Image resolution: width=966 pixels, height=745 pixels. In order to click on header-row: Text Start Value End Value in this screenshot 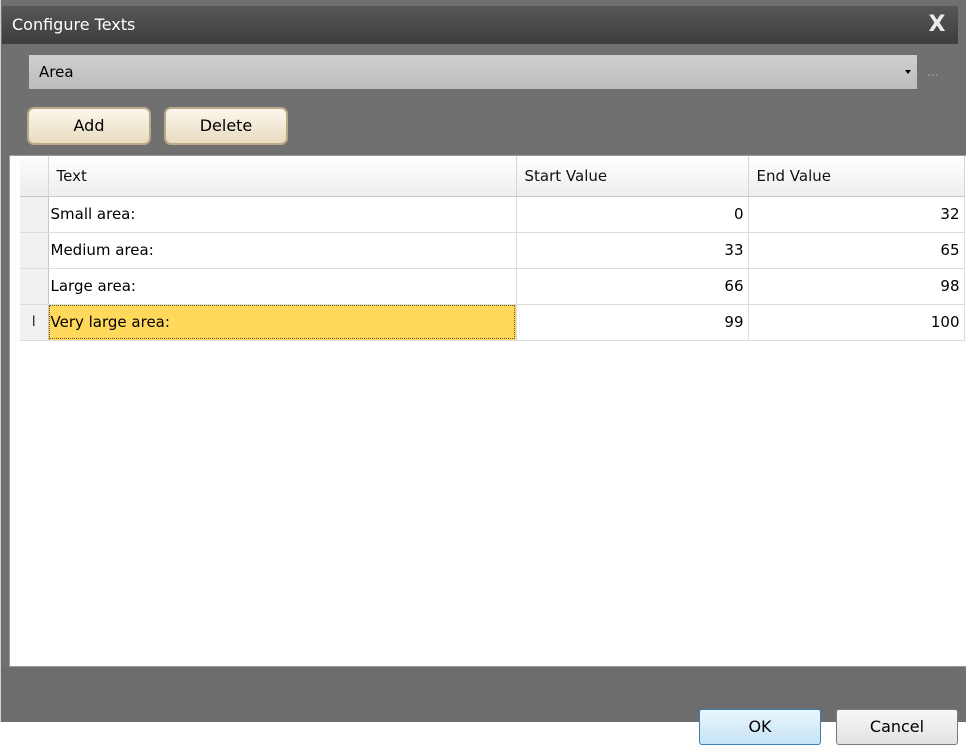, I will do `click(492, 176)`.